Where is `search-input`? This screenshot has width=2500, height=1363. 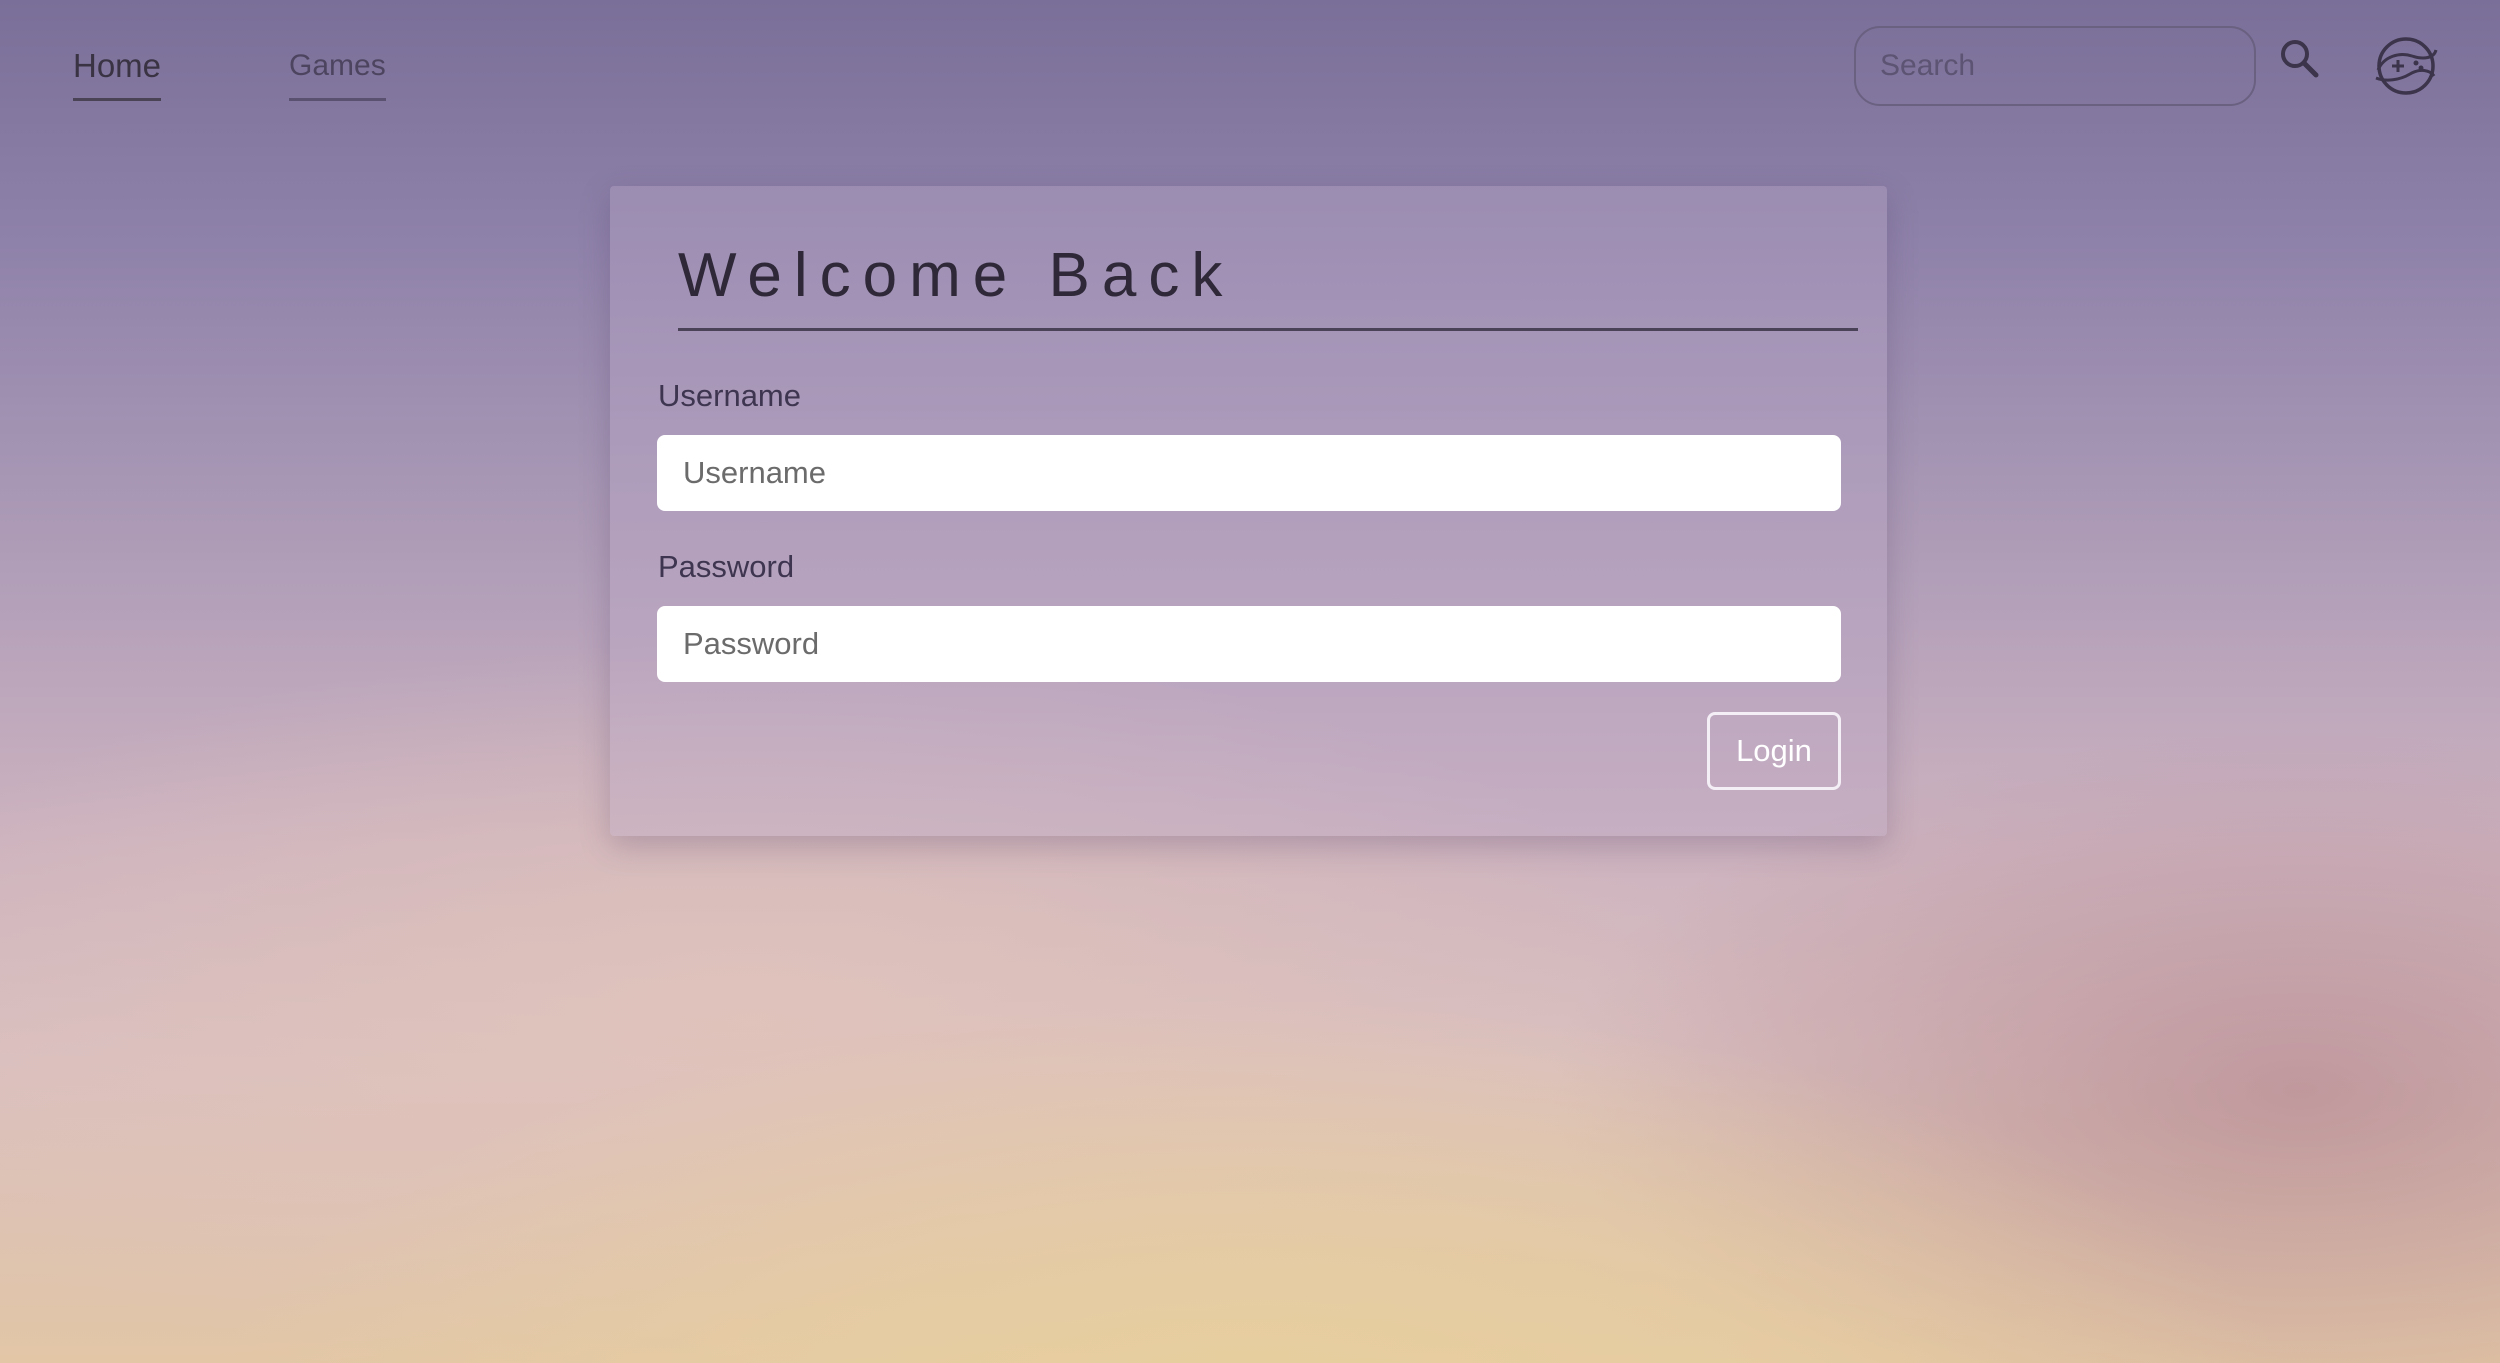 search-input is located at coordinates (2055, 66).